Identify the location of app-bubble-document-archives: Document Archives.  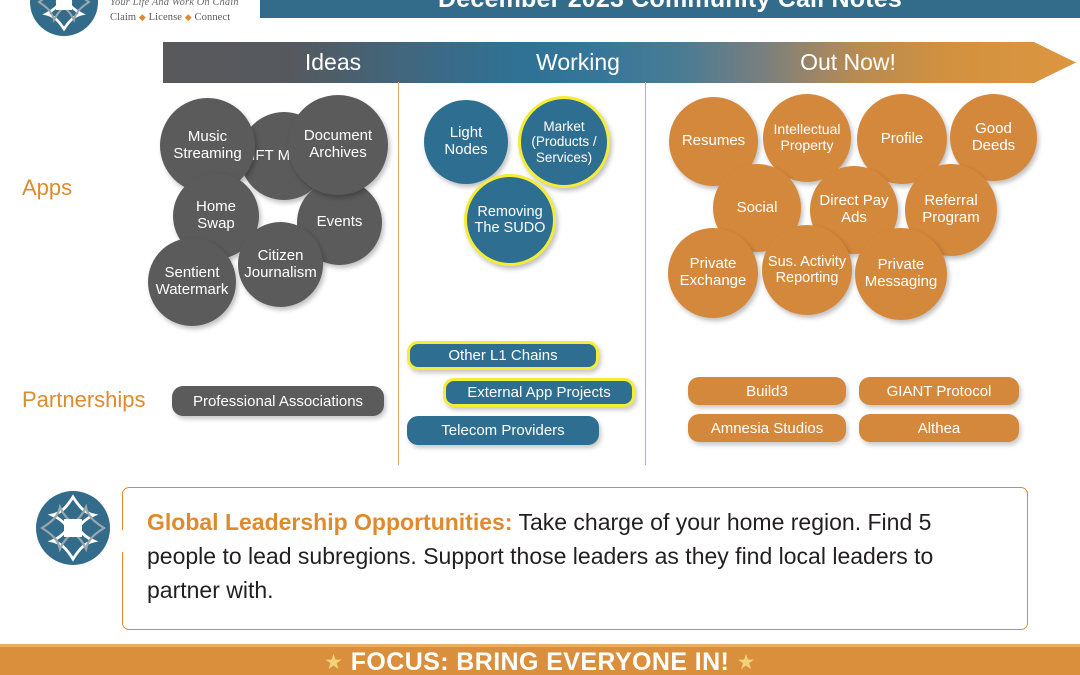
(338, 145).